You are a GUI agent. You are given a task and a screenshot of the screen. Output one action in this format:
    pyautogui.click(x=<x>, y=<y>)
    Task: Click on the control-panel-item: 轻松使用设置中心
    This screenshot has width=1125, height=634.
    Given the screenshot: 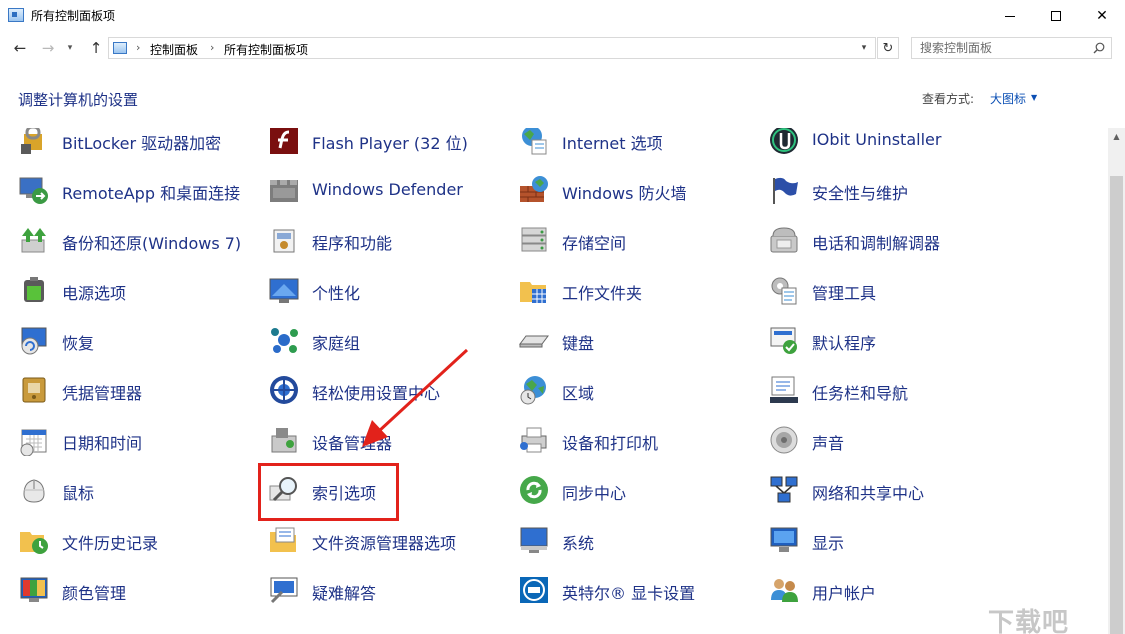 What is the action you would take?
    pyautogui.click(x=388, y=390)
    